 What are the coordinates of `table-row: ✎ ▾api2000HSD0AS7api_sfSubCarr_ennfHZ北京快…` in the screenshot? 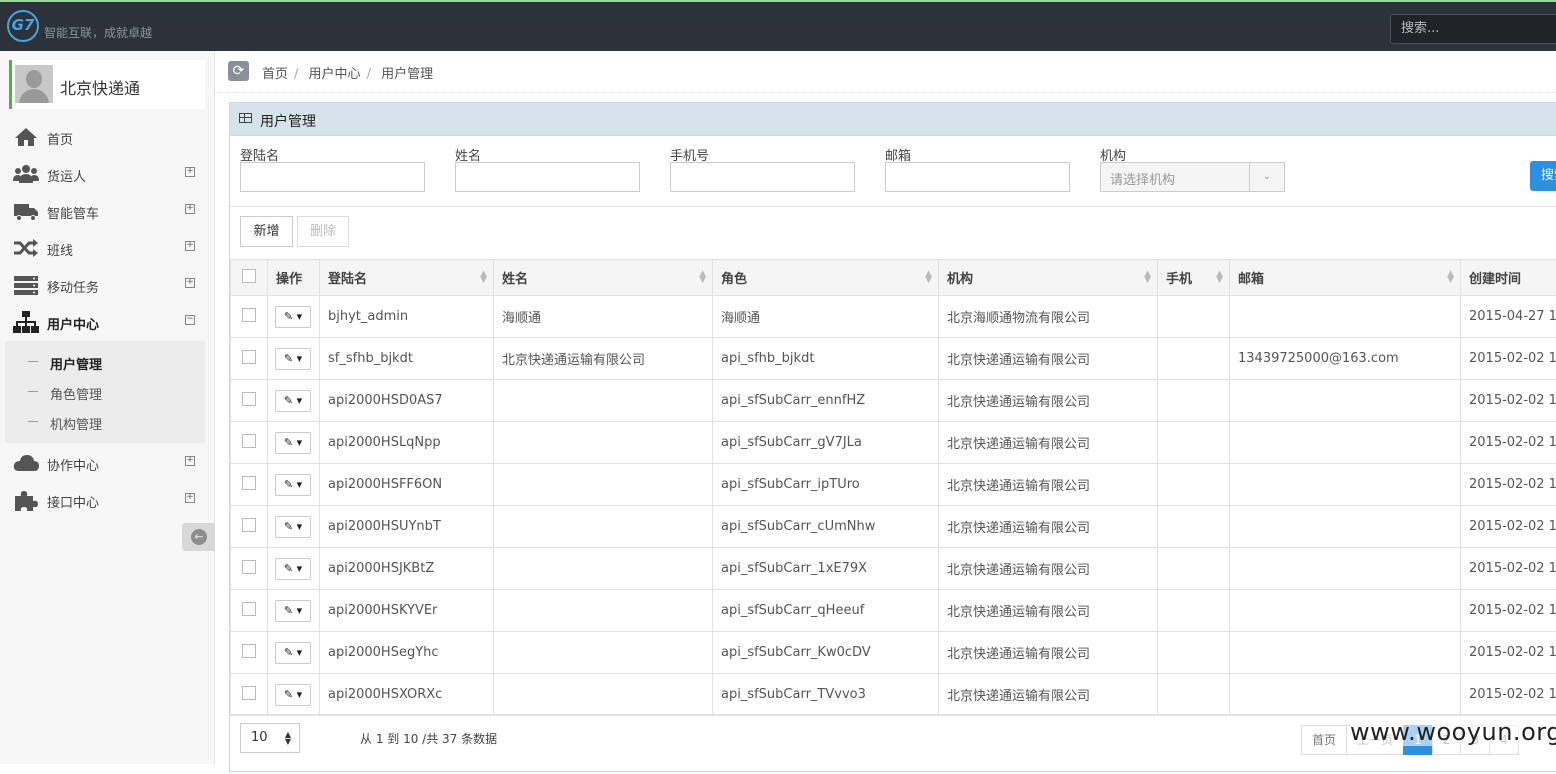 It's located at (893, 401).